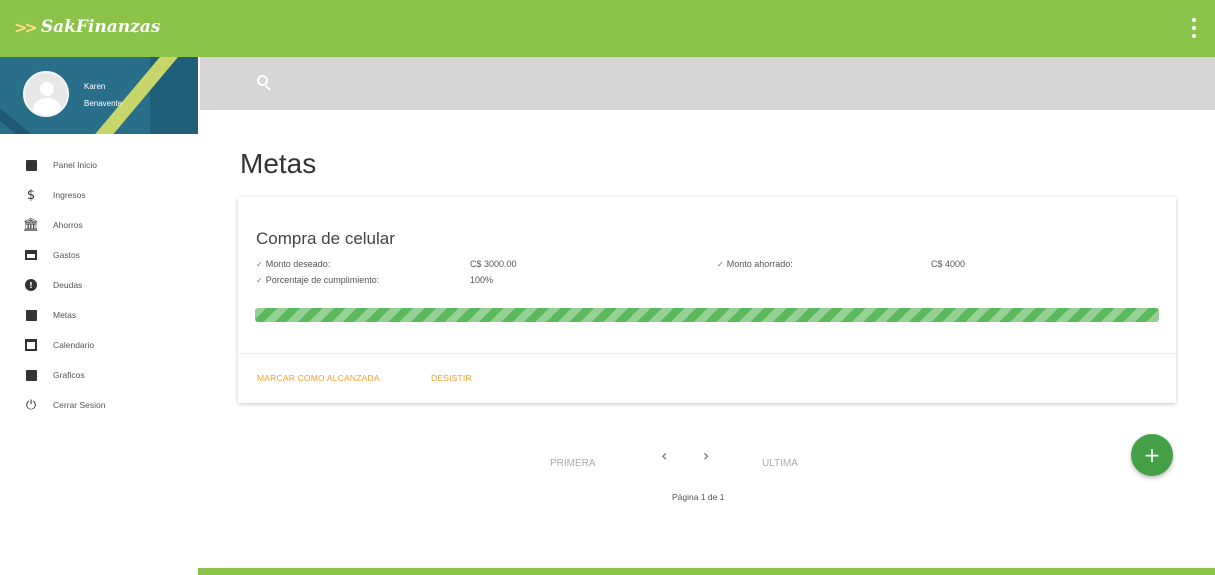  Describe the element at coordinates (69, 375) in the screenshot. I see `sidebar-item-label: Graficos` at that location.